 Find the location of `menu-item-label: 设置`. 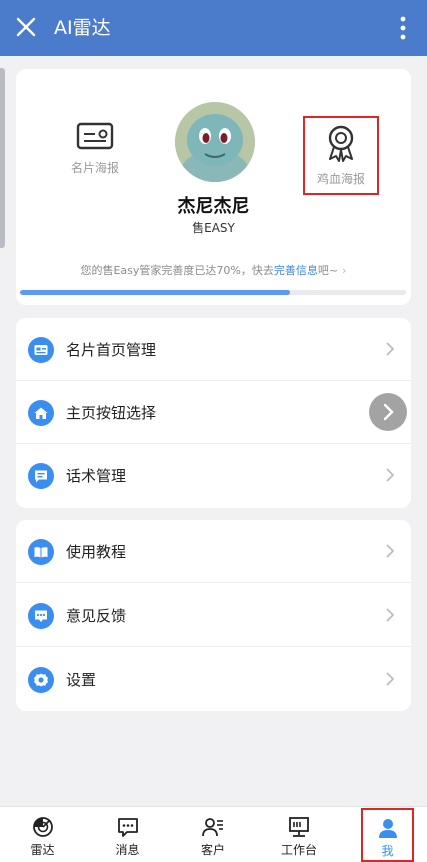

menu-item-label: 设置 is located at coordinates (81, 680).